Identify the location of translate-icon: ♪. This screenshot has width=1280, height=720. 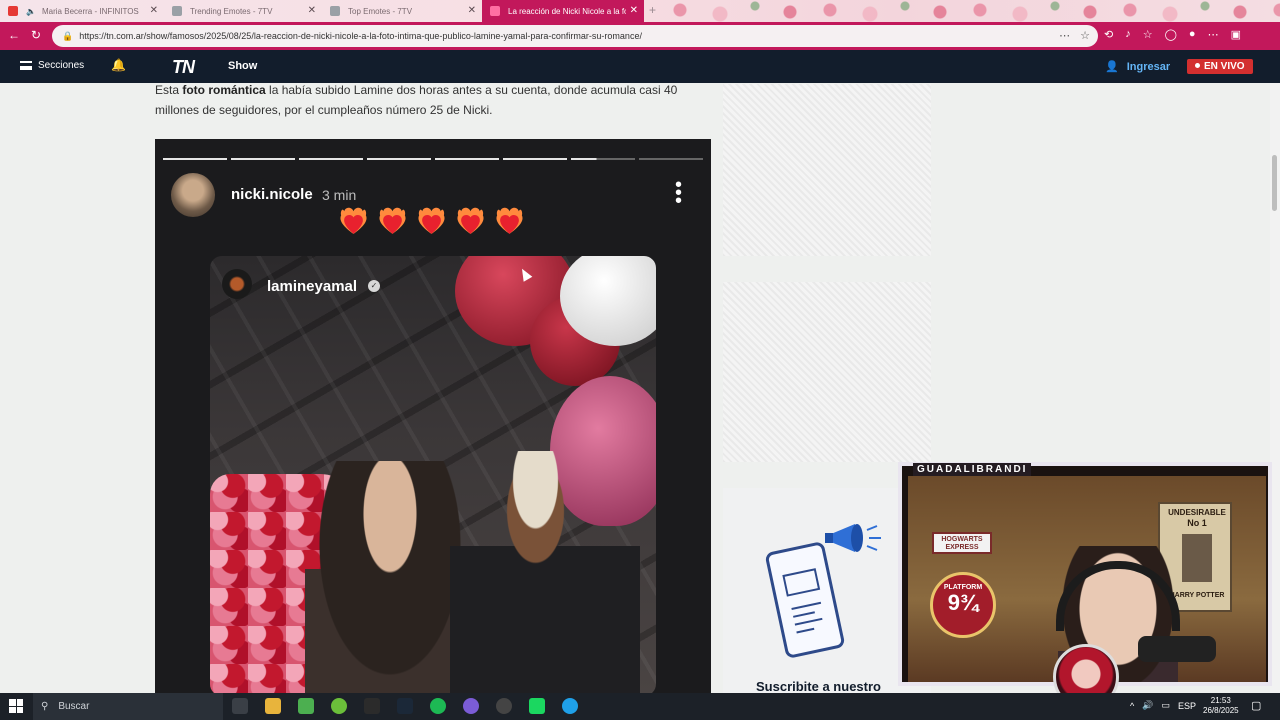
(1128, 34).